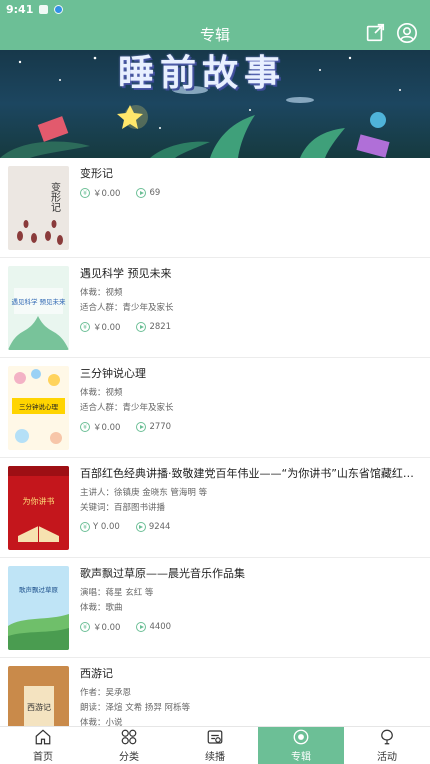 The image size is (430, 764). What do you see at coordinates (162, 573) in the screenshot?
I see `album-title: 歌声飘过草原——晨光音乐作品集` at bounding box center [162, 573].